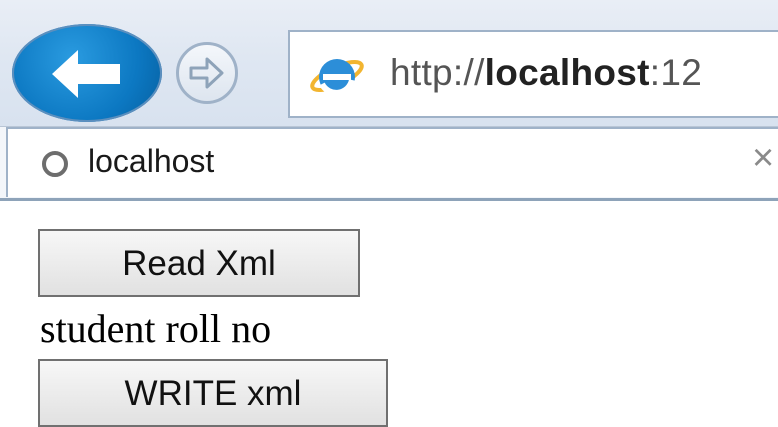 The image size is (778, 427). What do you see at coordinates (151, 161) in the screenshot?
I see `tab-title: localhost` at bounding box center [151, 161].